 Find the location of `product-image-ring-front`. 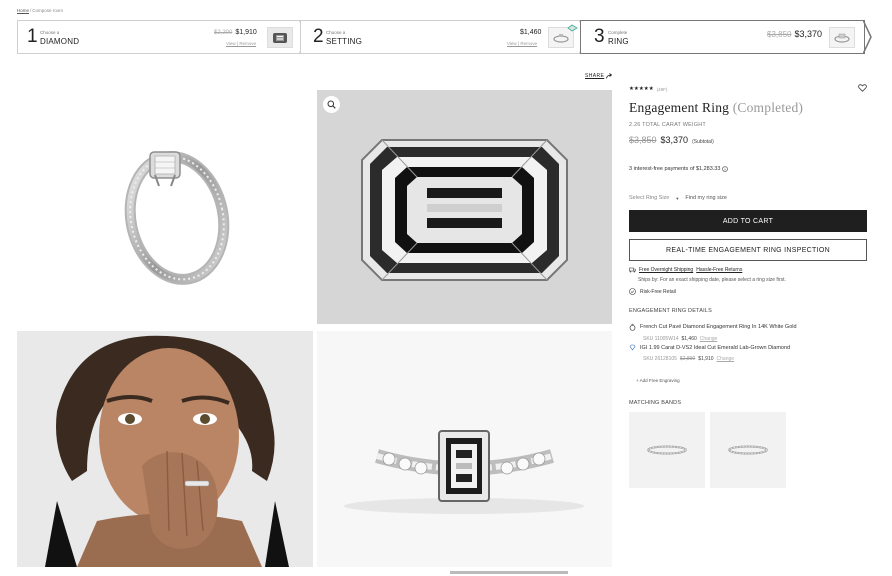

product-image-ring-front is located at coordinates (464, 449).